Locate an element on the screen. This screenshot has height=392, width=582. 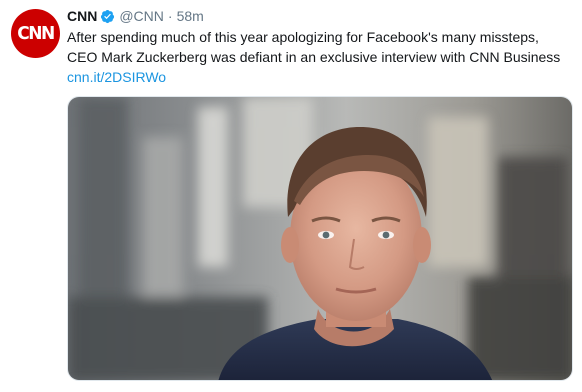
verified-badge-icon is located at coordinates (108, 16).